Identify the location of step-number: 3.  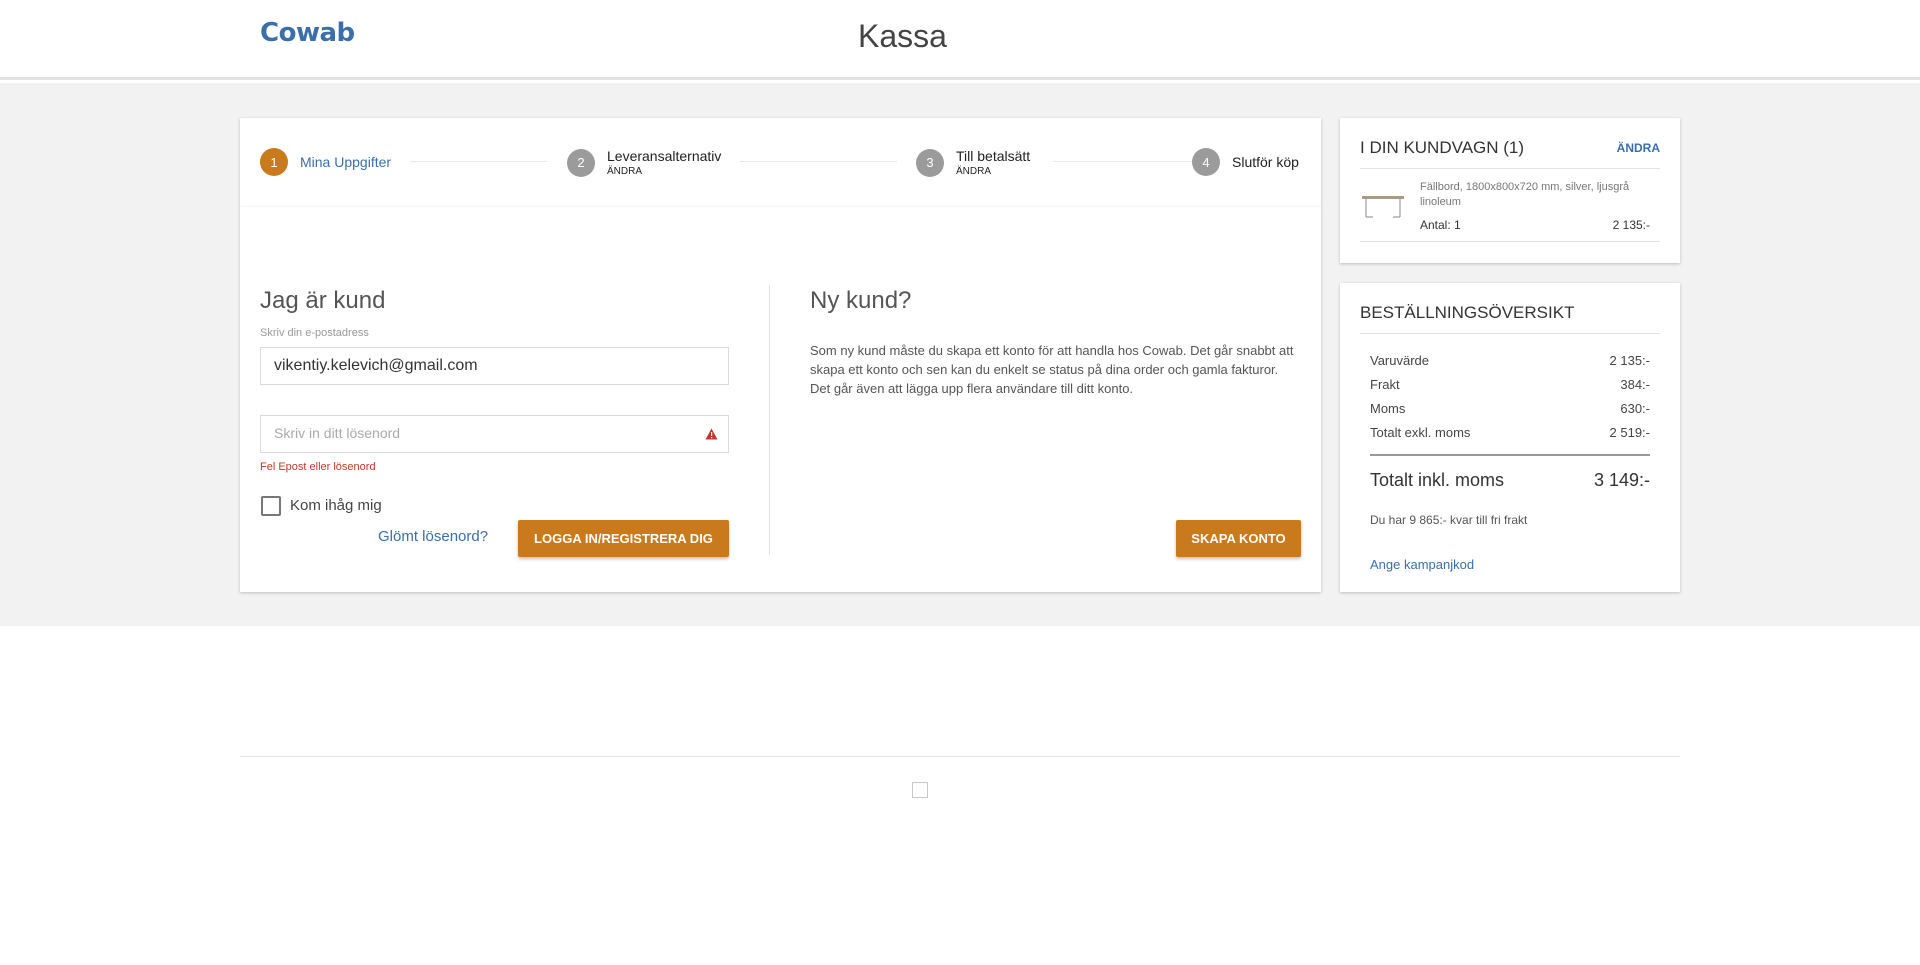
(930, 162).